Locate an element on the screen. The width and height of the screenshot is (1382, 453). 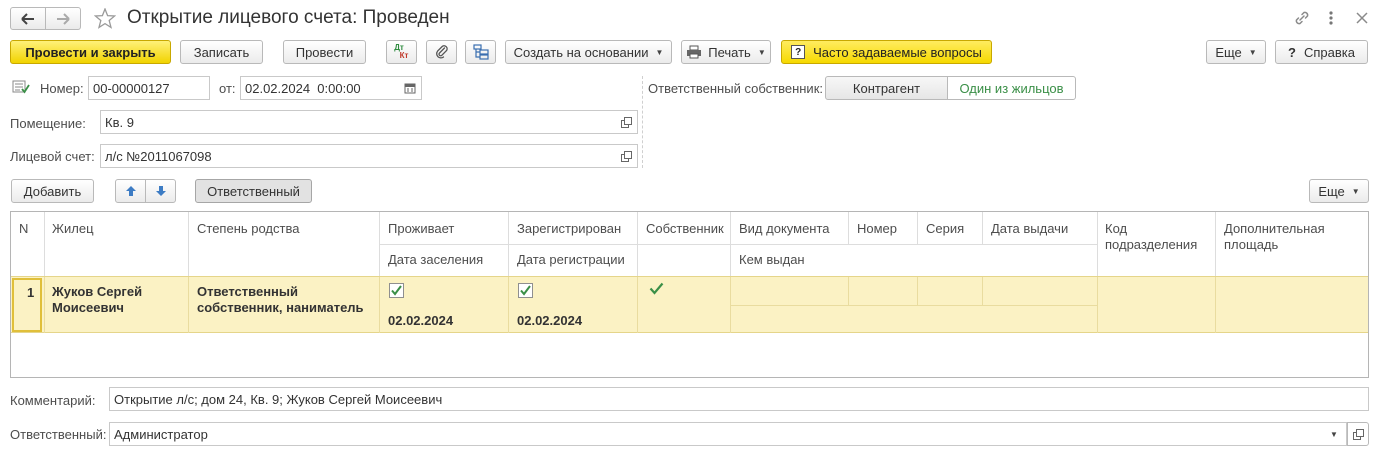
arrow-down-icon is located at coordinates (160, 191).